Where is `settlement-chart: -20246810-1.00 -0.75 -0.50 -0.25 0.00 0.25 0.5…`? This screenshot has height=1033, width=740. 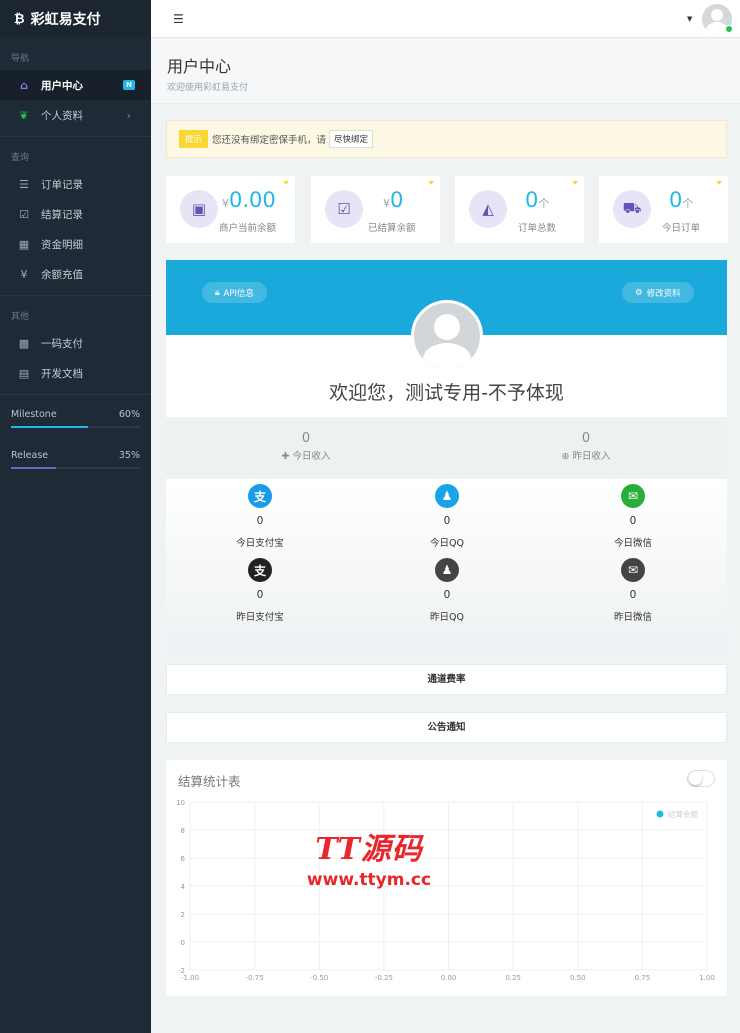 settlement-chart: -20246810-1.00 -0.75 -0.50 -0.25 0.00 0.25 0.5… is located at coordinates (445, 890).